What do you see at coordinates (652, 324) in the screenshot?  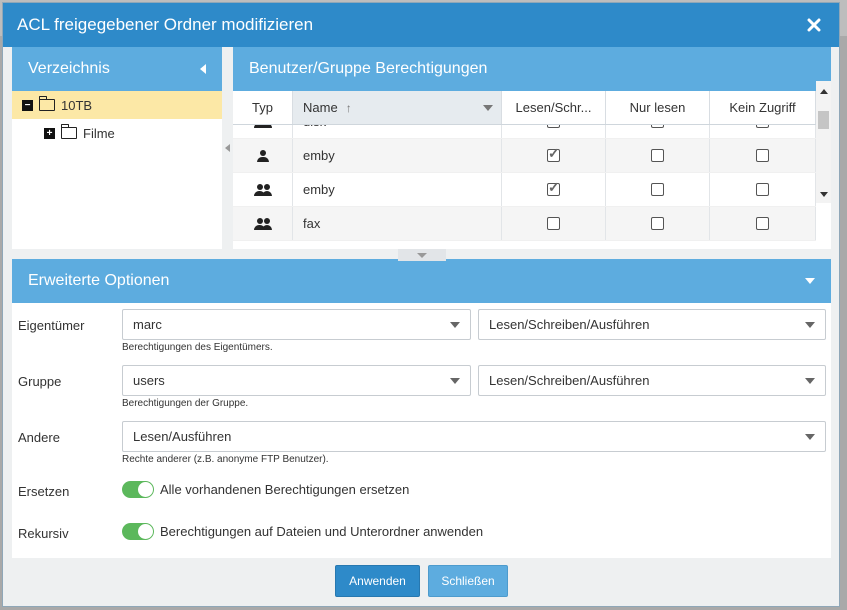 I see `owner-permission-select: Lesen/Schreiben/Ausführen` at bounding box center [652, 324].